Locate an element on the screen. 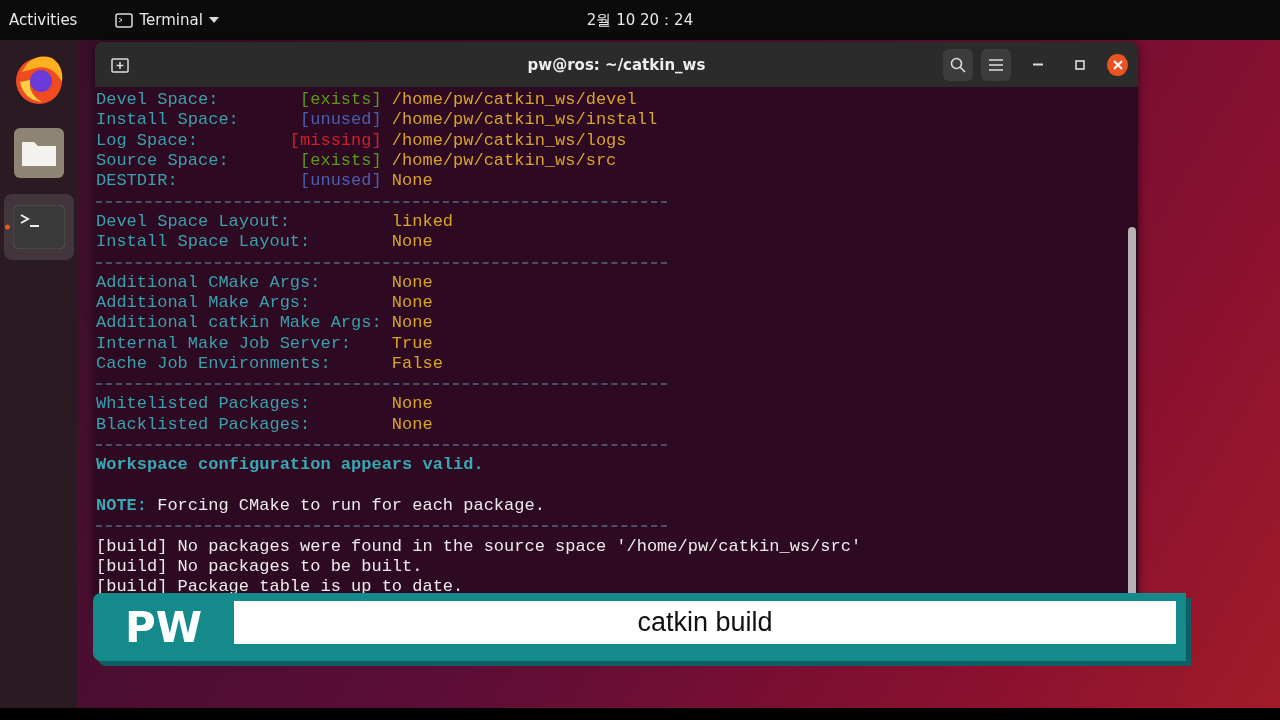 This screenshot has height=720, width=1280. close-icon is located at coordinates (1117, 64).